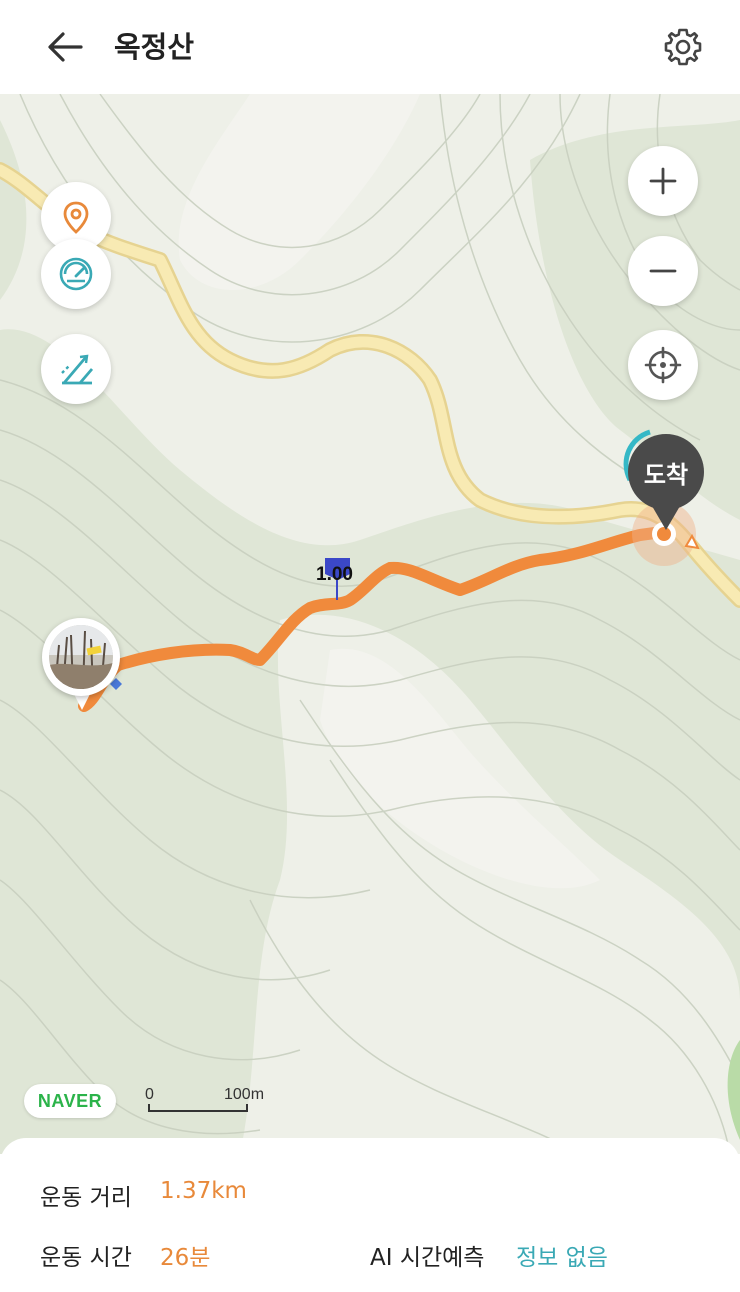 This screenshot has width=740, height=1292. I want to click on plus-icon, so click(663, 181).